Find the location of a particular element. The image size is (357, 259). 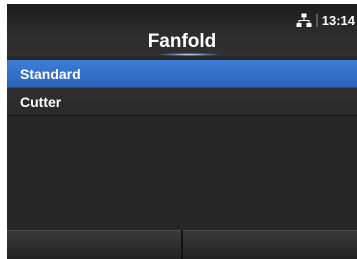

title-underline-glow is located at coordinates (189, 54).